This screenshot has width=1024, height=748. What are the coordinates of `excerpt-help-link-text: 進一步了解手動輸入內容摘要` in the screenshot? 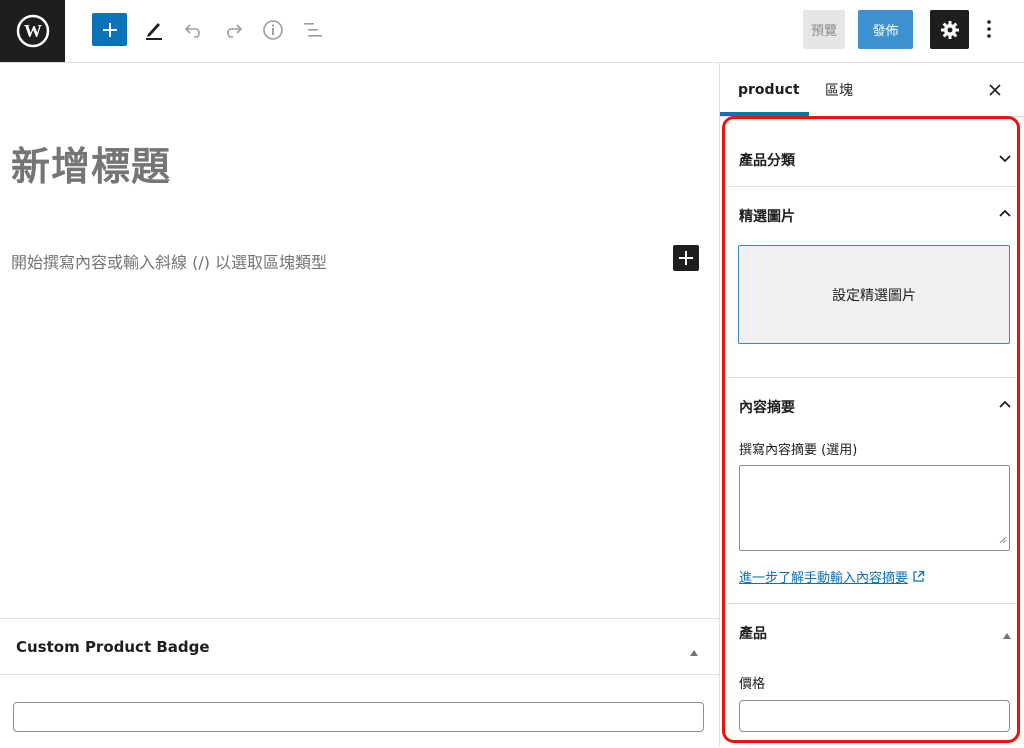 It's located at (824, 578).